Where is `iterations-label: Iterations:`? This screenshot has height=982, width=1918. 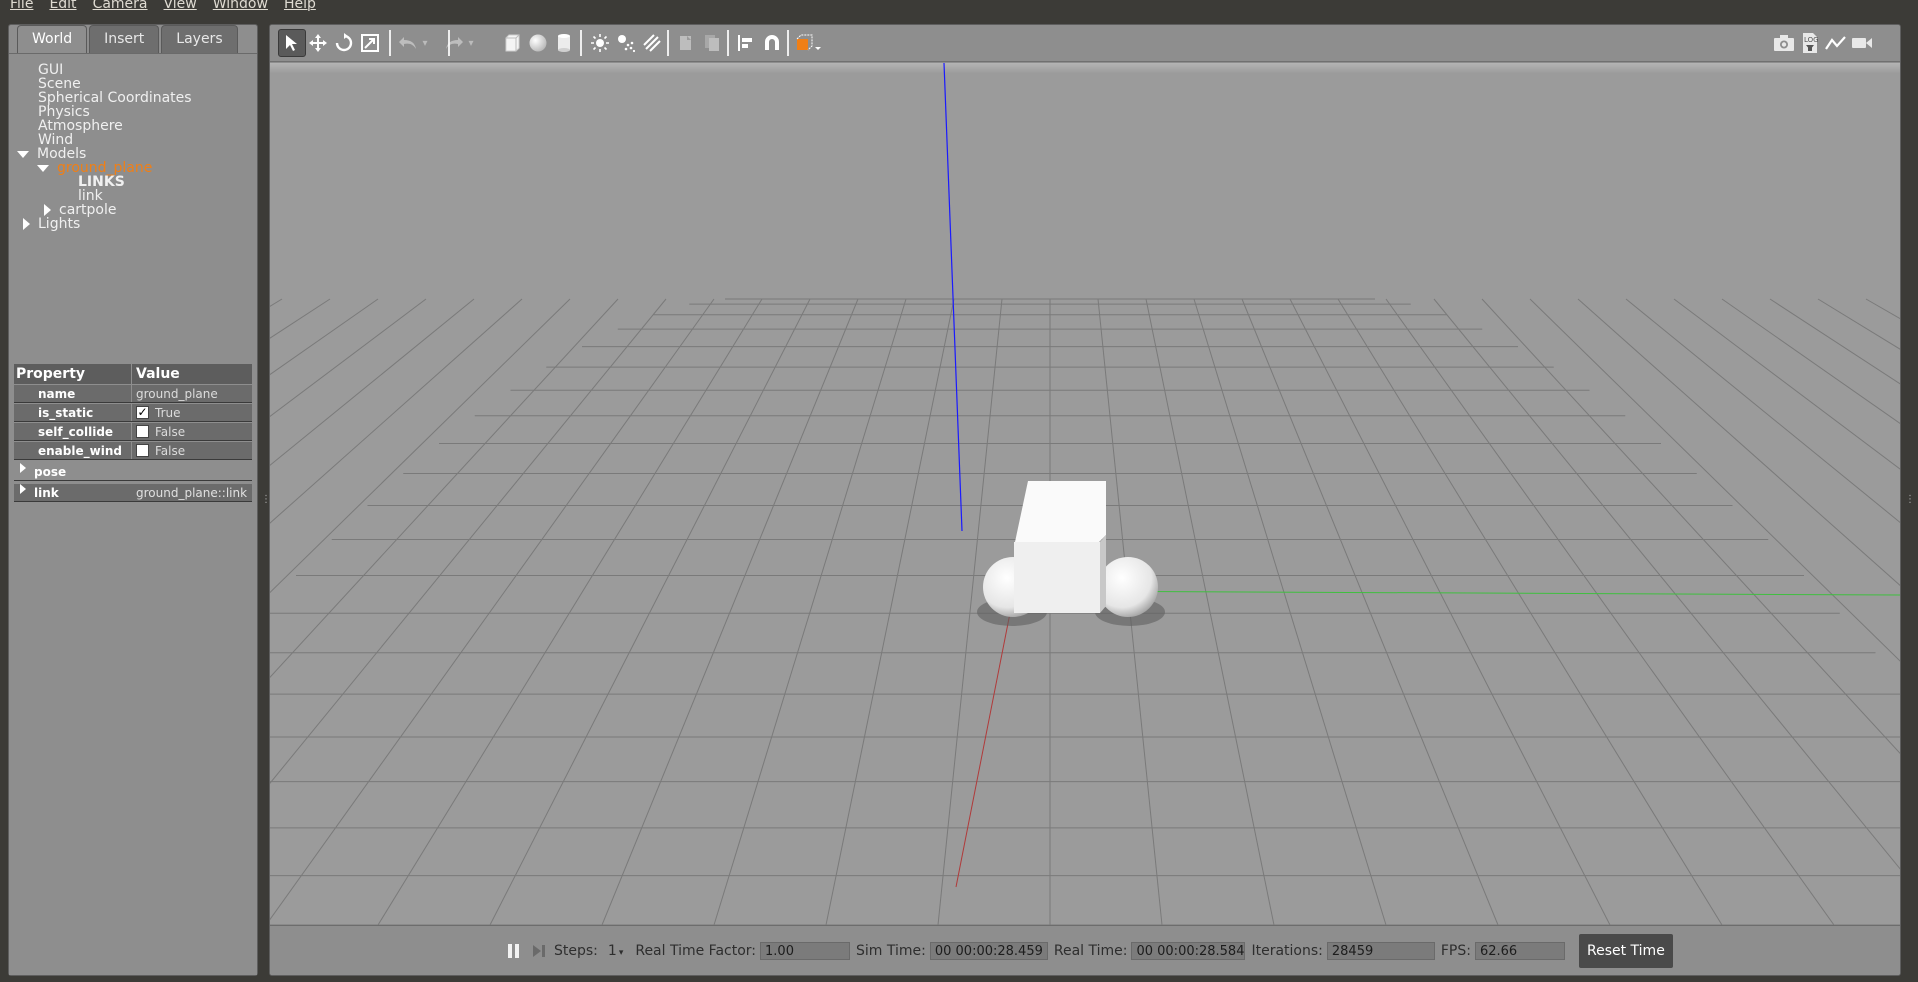
iterations-label: Iterations: is located at coordinates (1287, 950).